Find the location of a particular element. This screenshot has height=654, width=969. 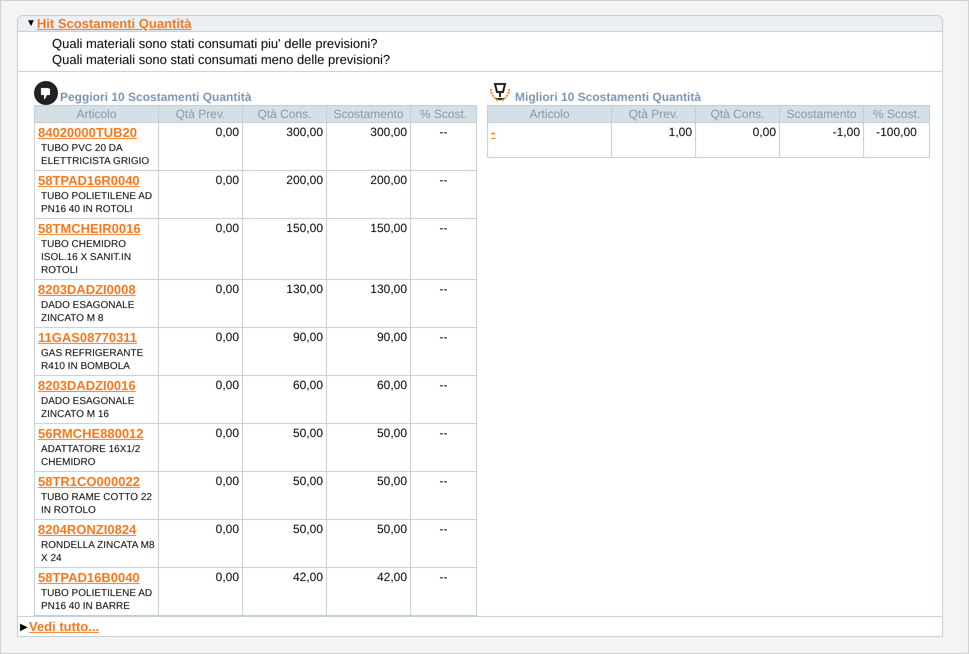

article-code-link: 56RMCHE880012 is located at coordinates (91, 433).